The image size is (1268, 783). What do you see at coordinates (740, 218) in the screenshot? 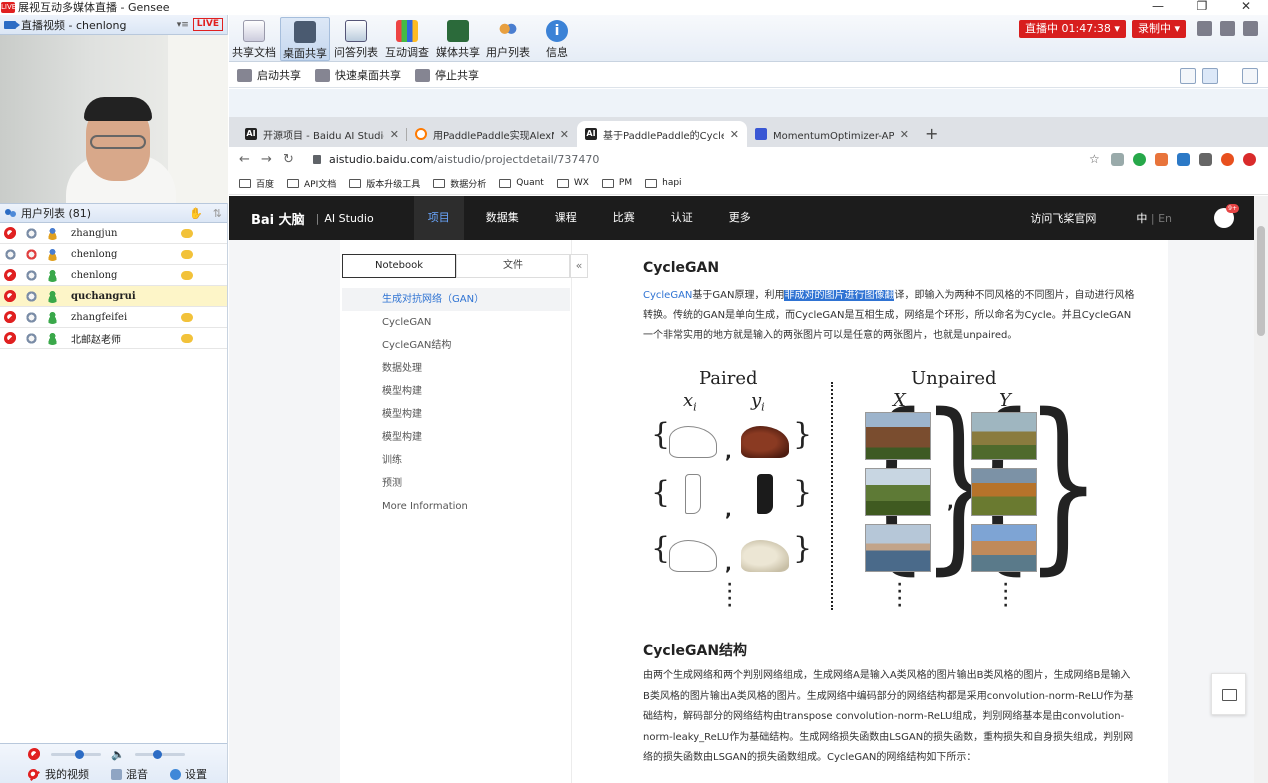
I see `nav-more: 更多` at bounding box center [740, 218].